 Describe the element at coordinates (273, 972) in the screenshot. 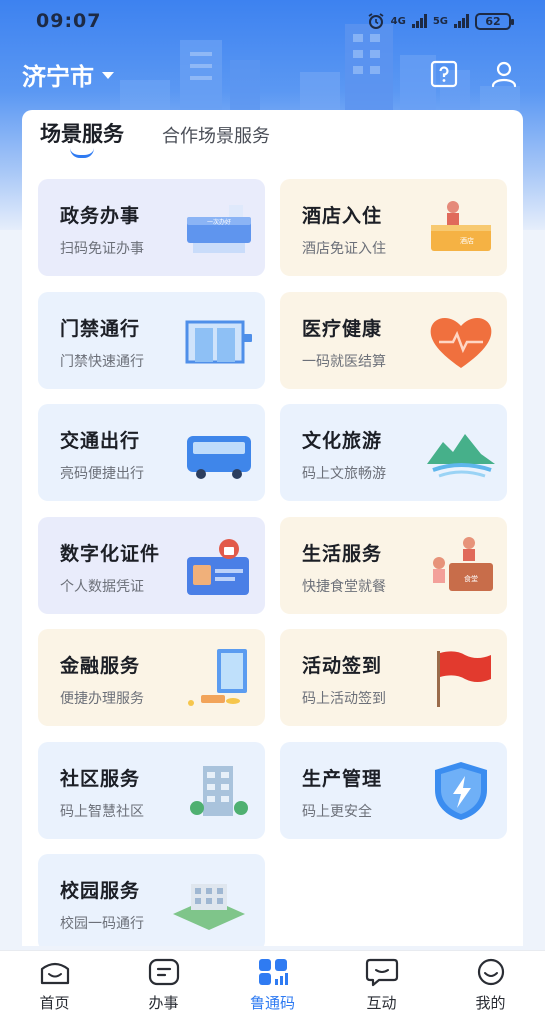

I see `qr-code-icon` at that location.